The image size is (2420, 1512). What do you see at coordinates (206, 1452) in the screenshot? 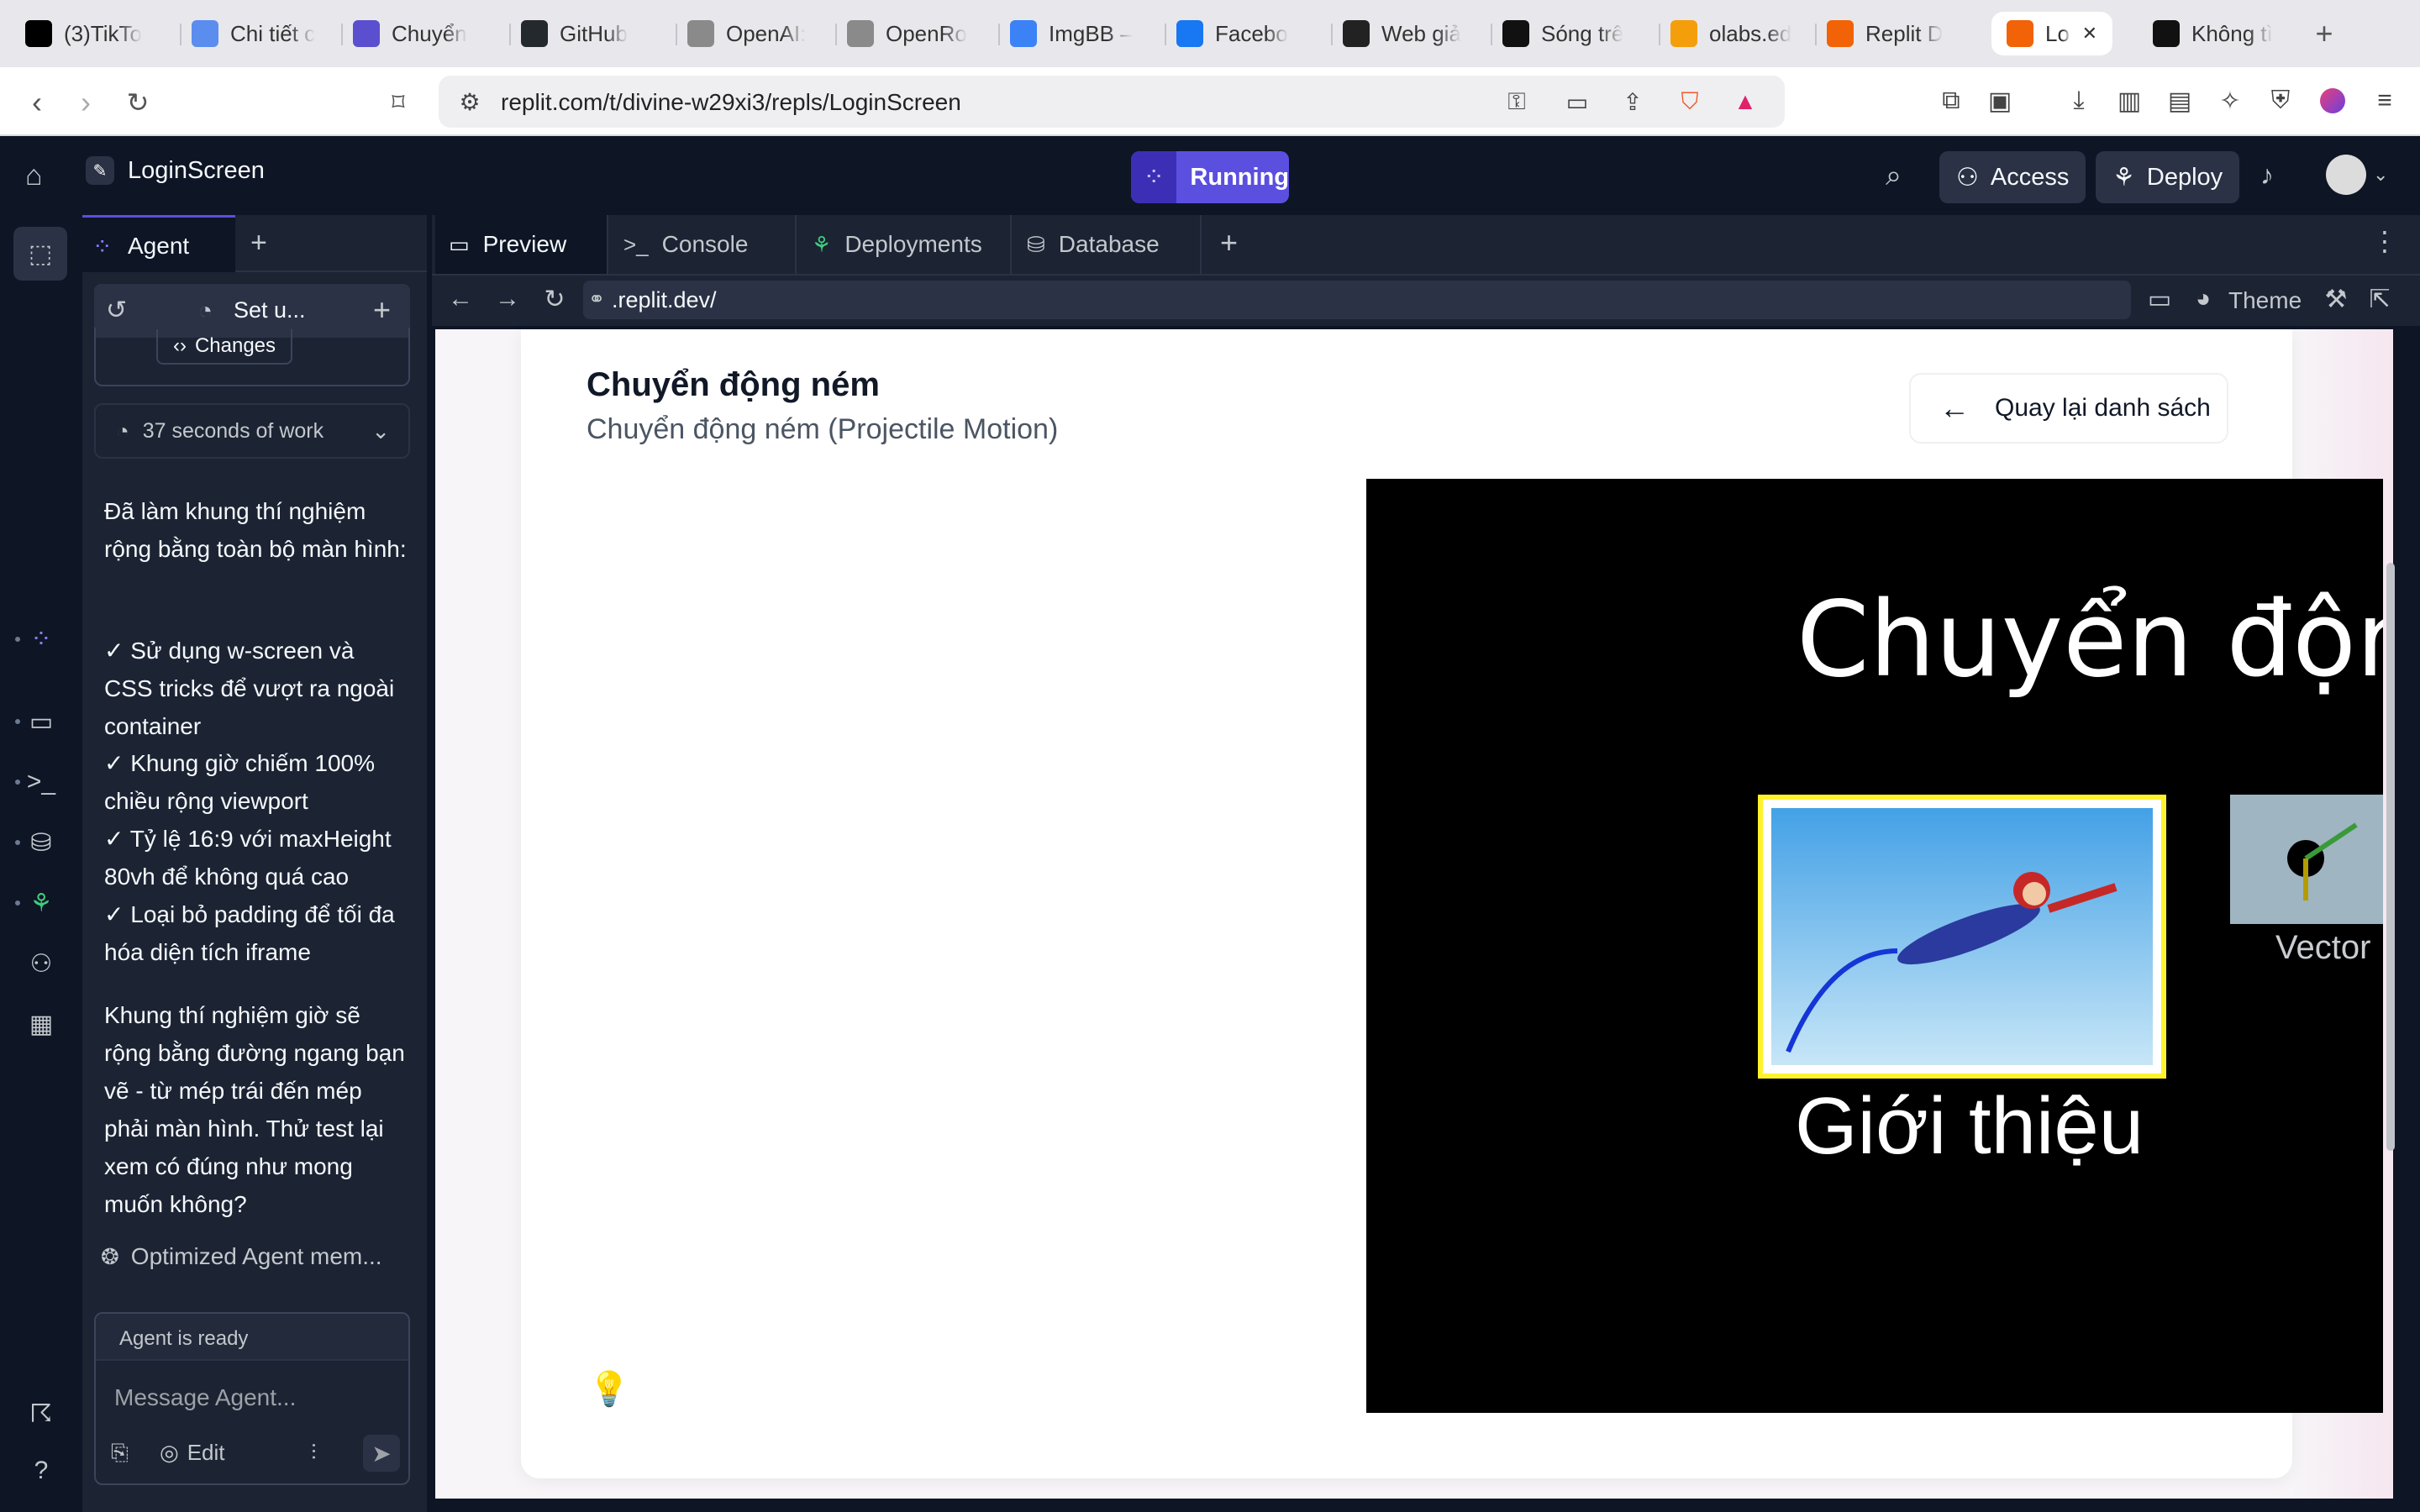
I see `edit-label: Edit` at bounding box center [206, 1452].